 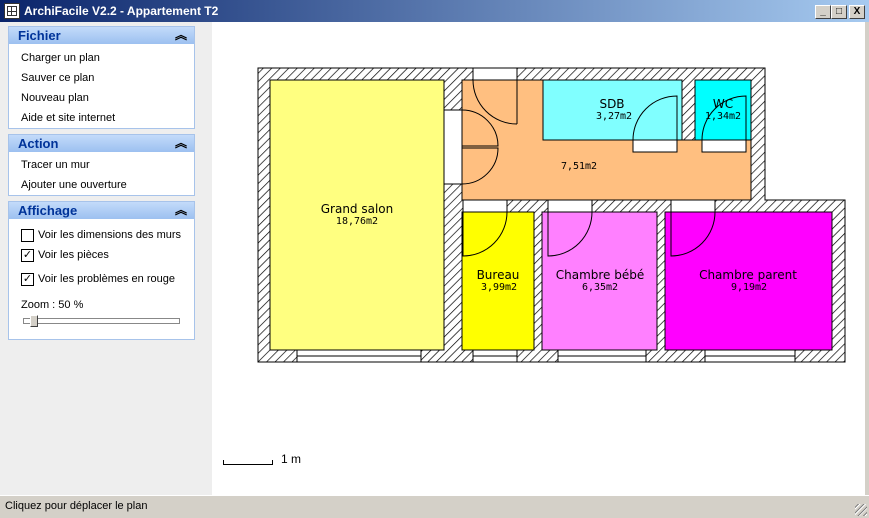 What do you see at coordinates (101, 321) in the screenshot?
I see `zoom-slider-track` at bounding box center [101, 321].